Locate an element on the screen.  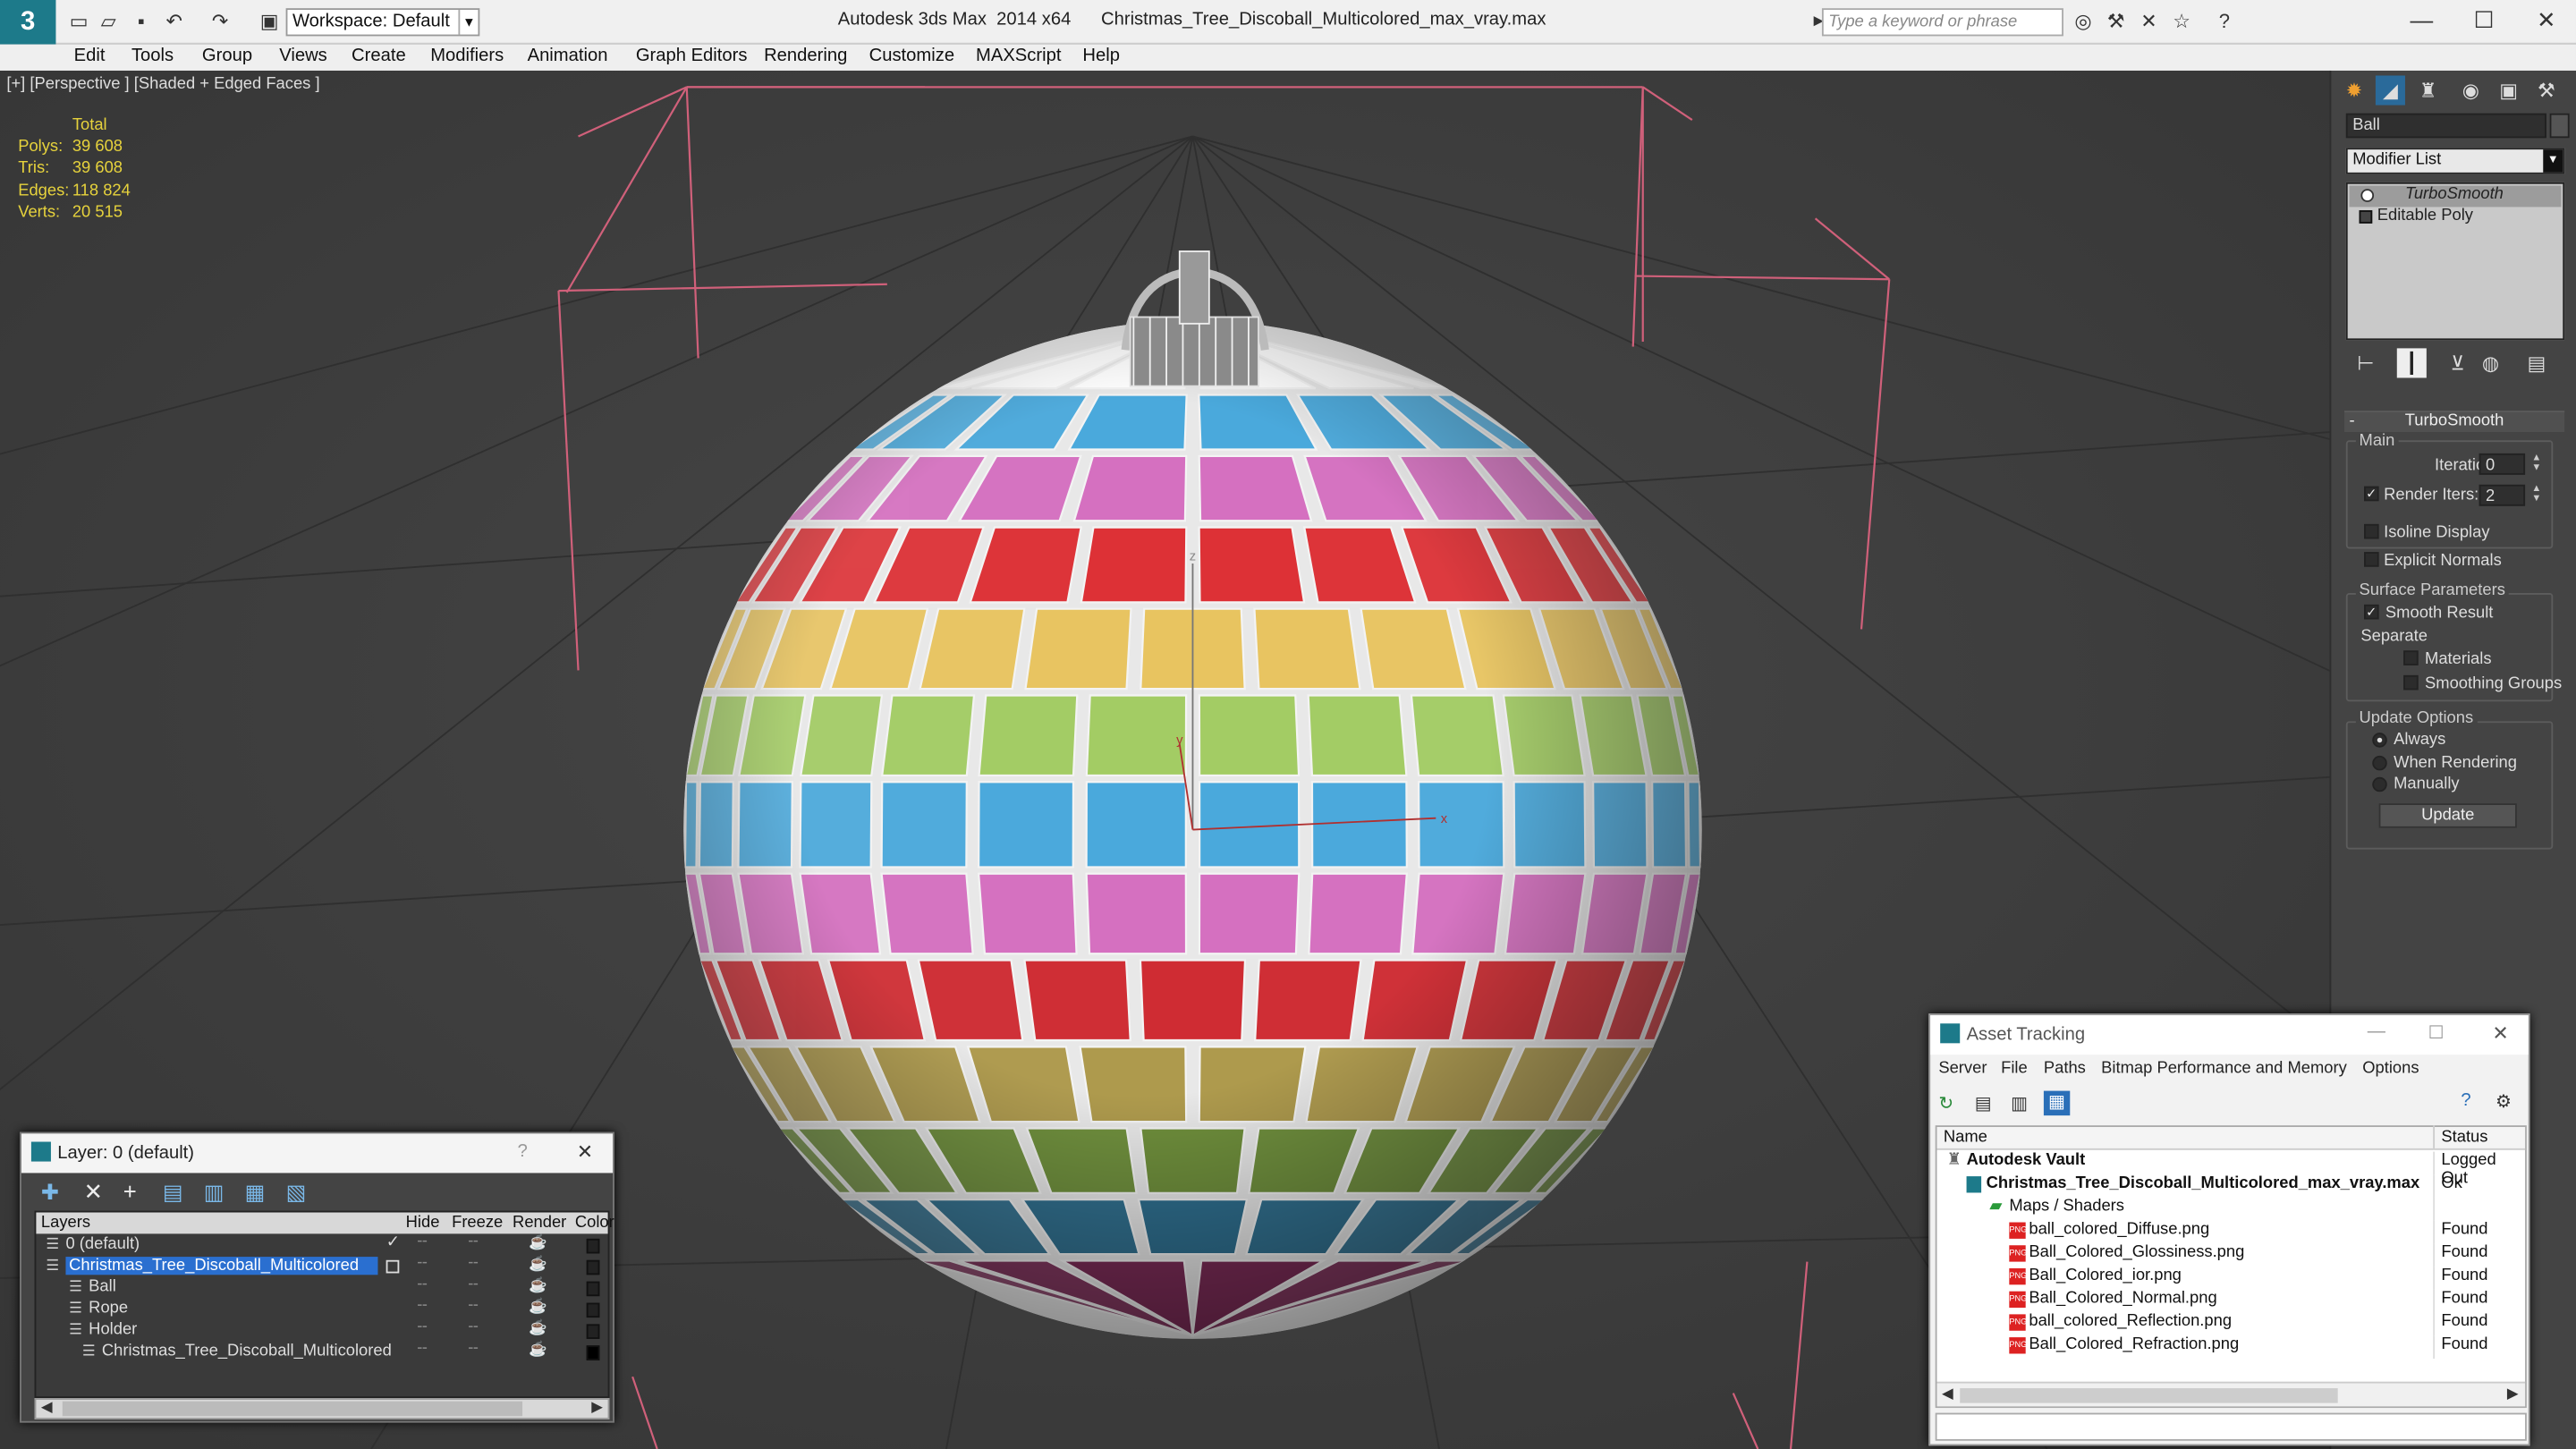
workspace-dropdown: Workspace: Default ▼ is located at coordinates (382, 22).